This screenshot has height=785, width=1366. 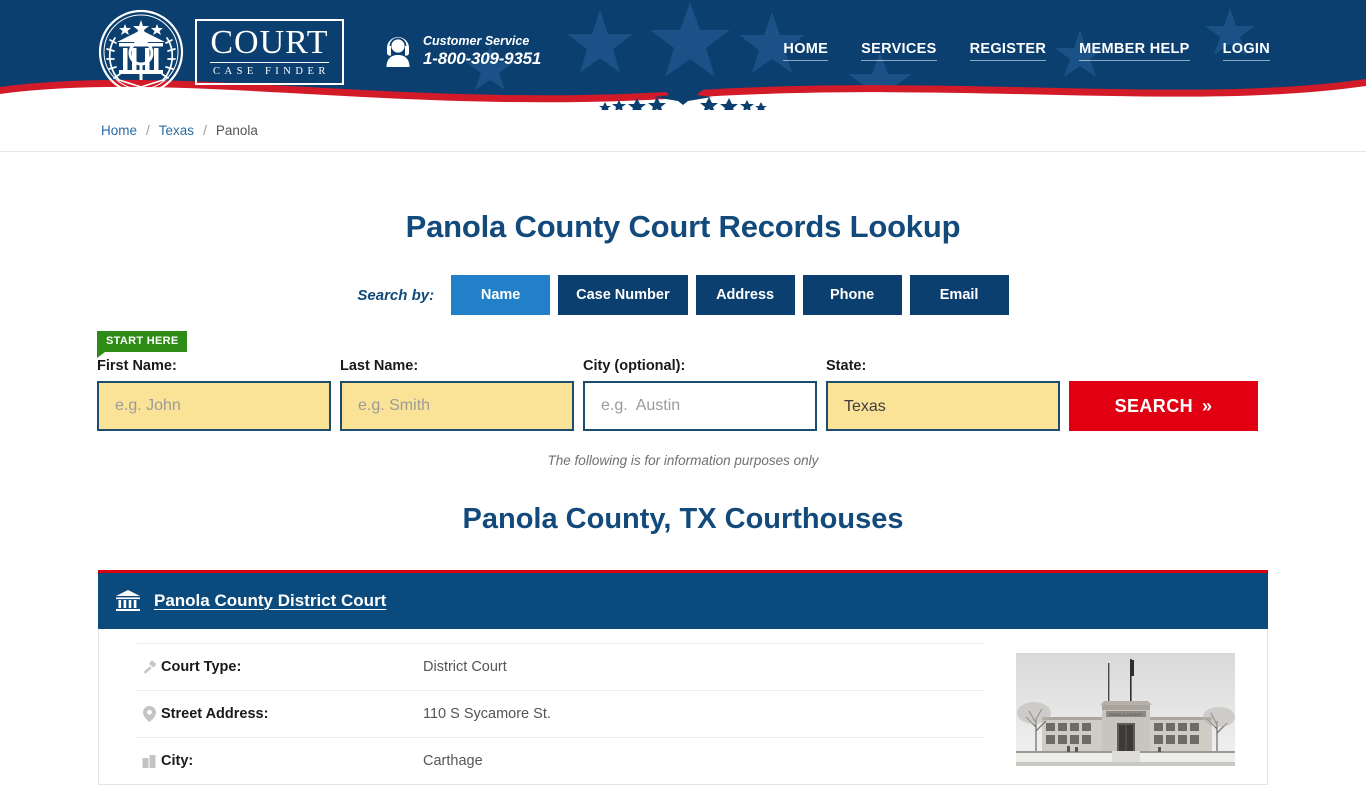 I want to click on customer-service-phone: 1-800-309-9351, so click(x=482, y=58).